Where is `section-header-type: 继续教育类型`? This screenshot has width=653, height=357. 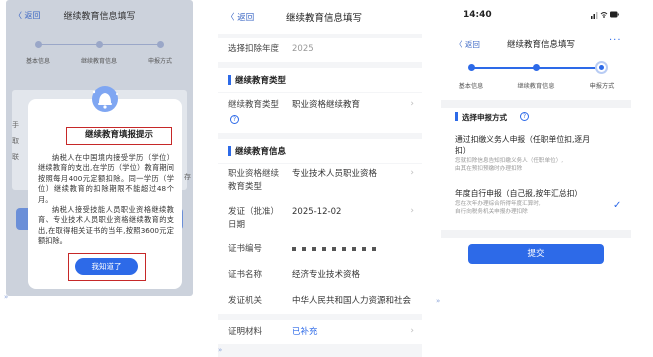 section-header-type: 继续教育类型 is located at coordinates (320, 80).